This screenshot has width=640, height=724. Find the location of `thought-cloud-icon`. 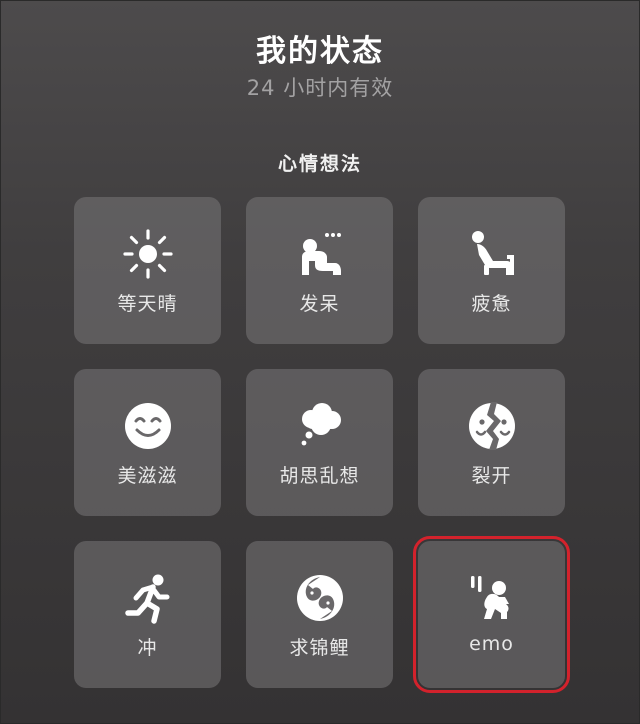

thought-cloud-icon is located at coordinates (320, 426).